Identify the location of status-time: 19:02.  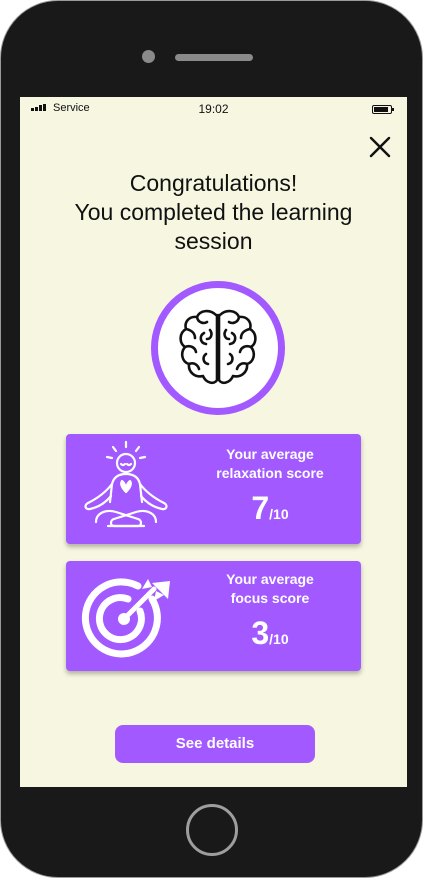
(213, 109).